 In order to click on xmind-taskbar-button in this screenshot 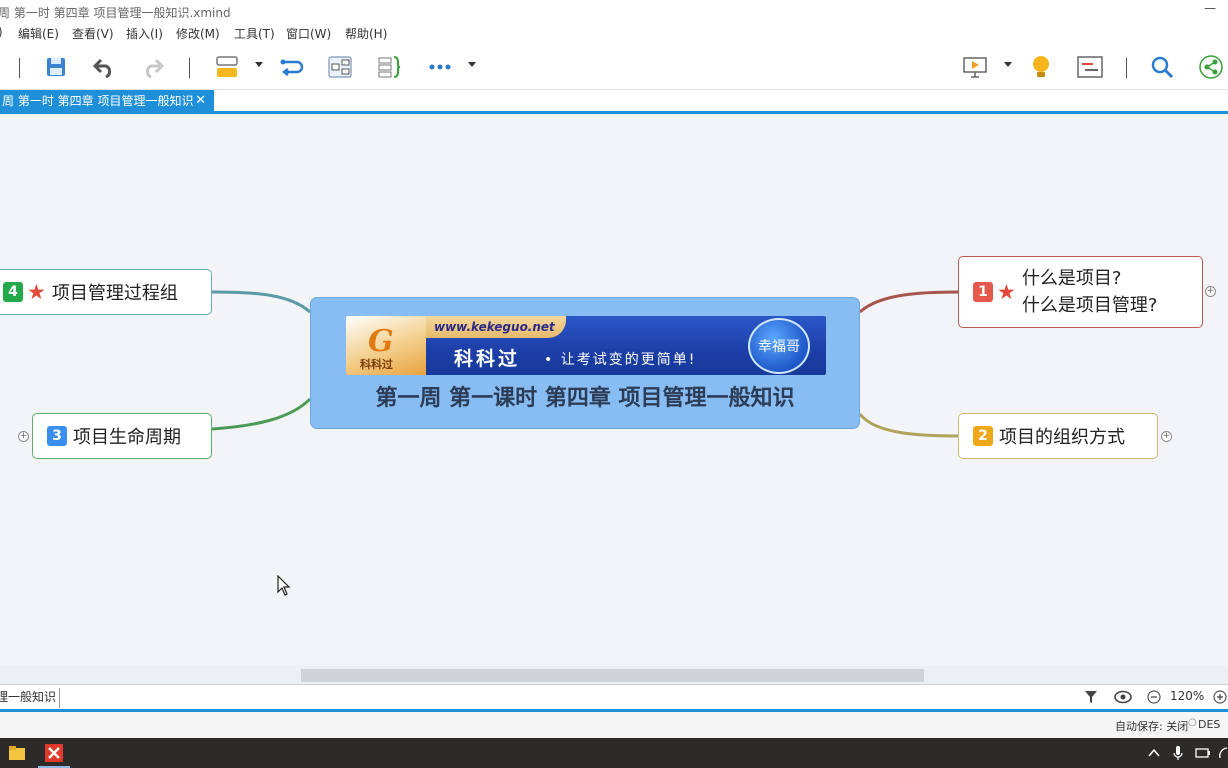, I will do `click(54, 753)`.